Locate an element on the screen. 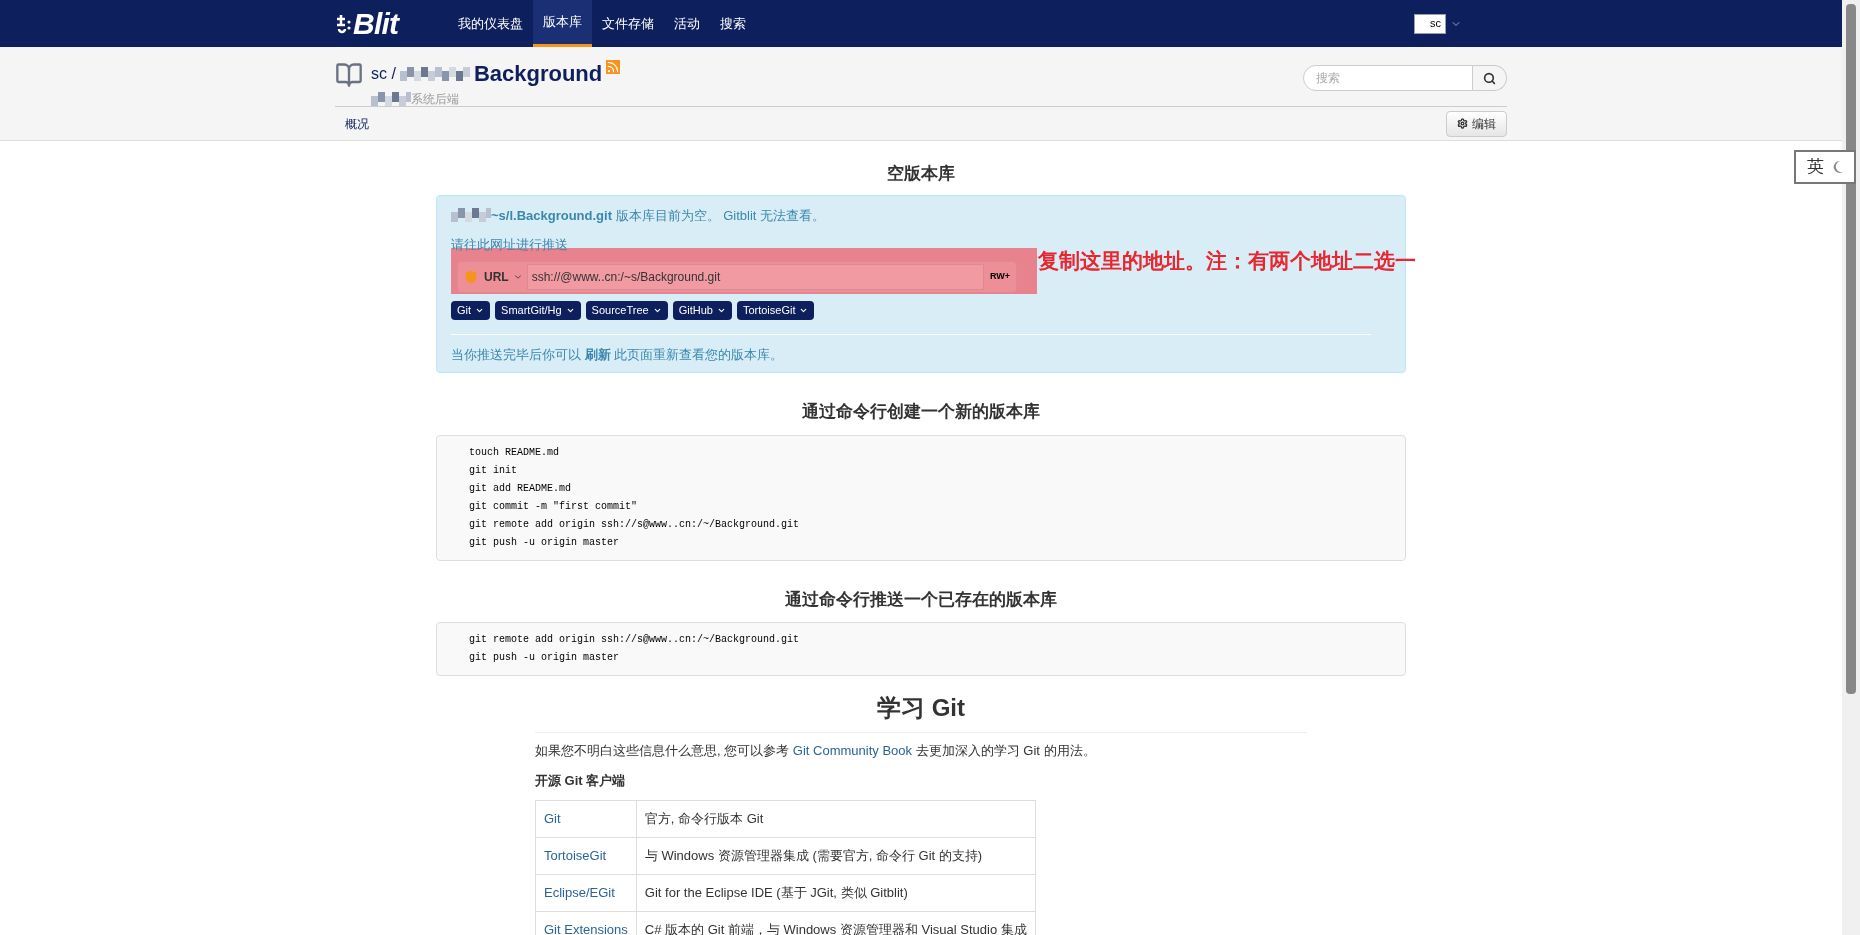 Image resolution: width=1860 pixels, height=935 pixels. edit-button: 编辑 is located at coordinates (1476, 123).